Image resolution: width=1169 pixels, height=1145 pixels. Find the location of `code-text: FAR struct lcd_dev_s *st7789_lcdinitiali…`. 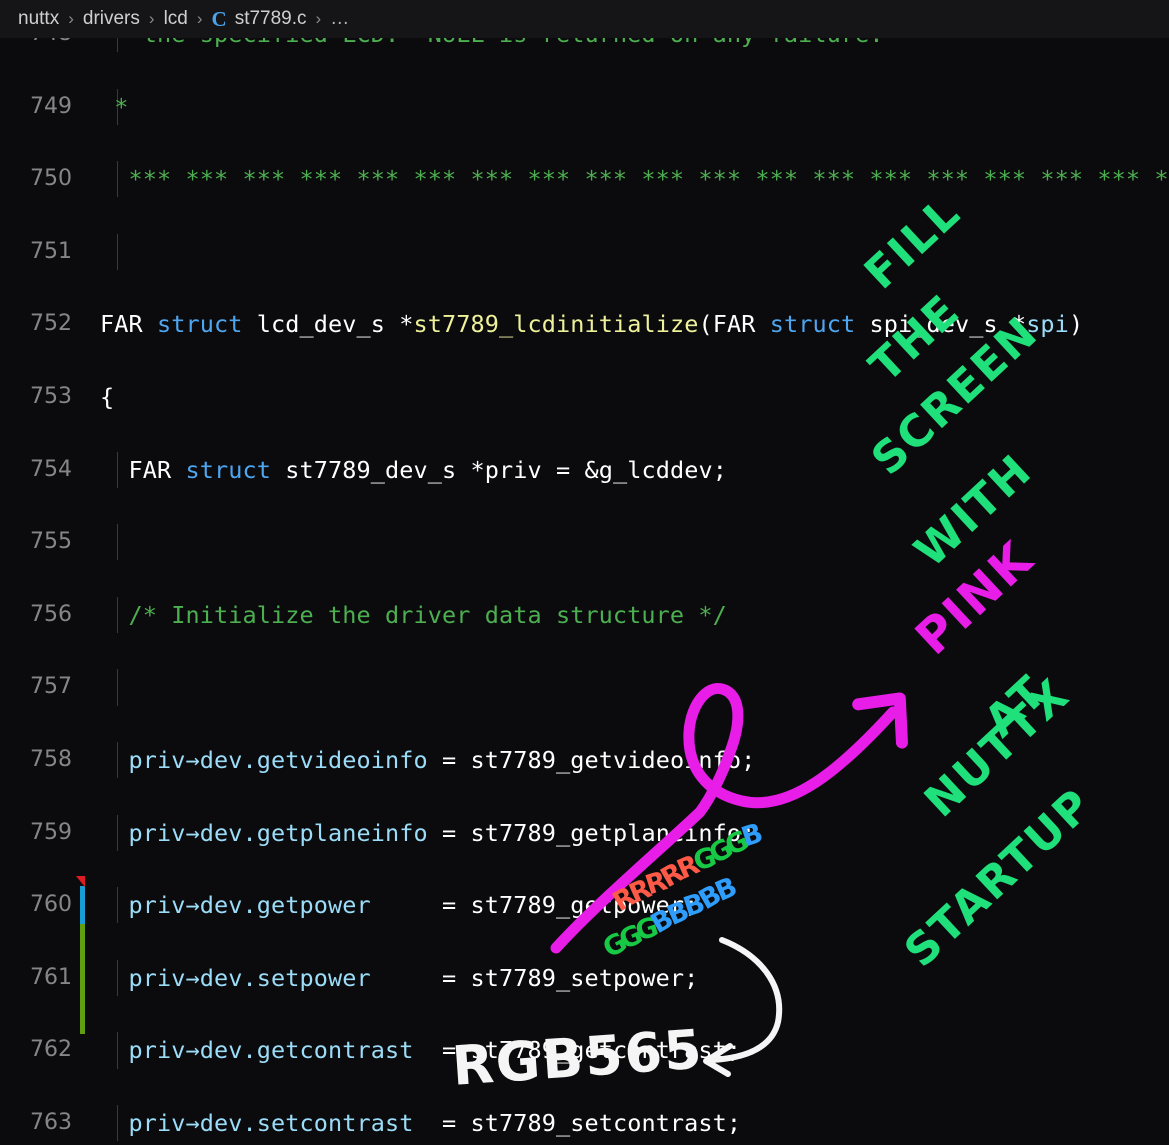

code-text: FAR struct lcd_dev_s *st7789_lcdinitiali… is located at coordinates (591, 324).